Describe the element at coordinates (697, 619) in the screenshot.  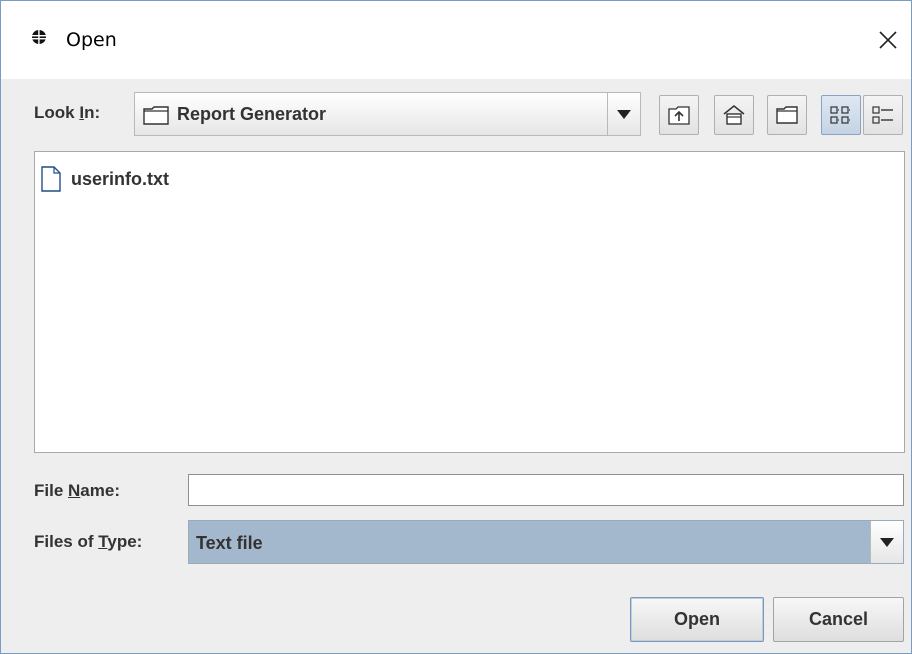
I see `open-button: Open` at that location.